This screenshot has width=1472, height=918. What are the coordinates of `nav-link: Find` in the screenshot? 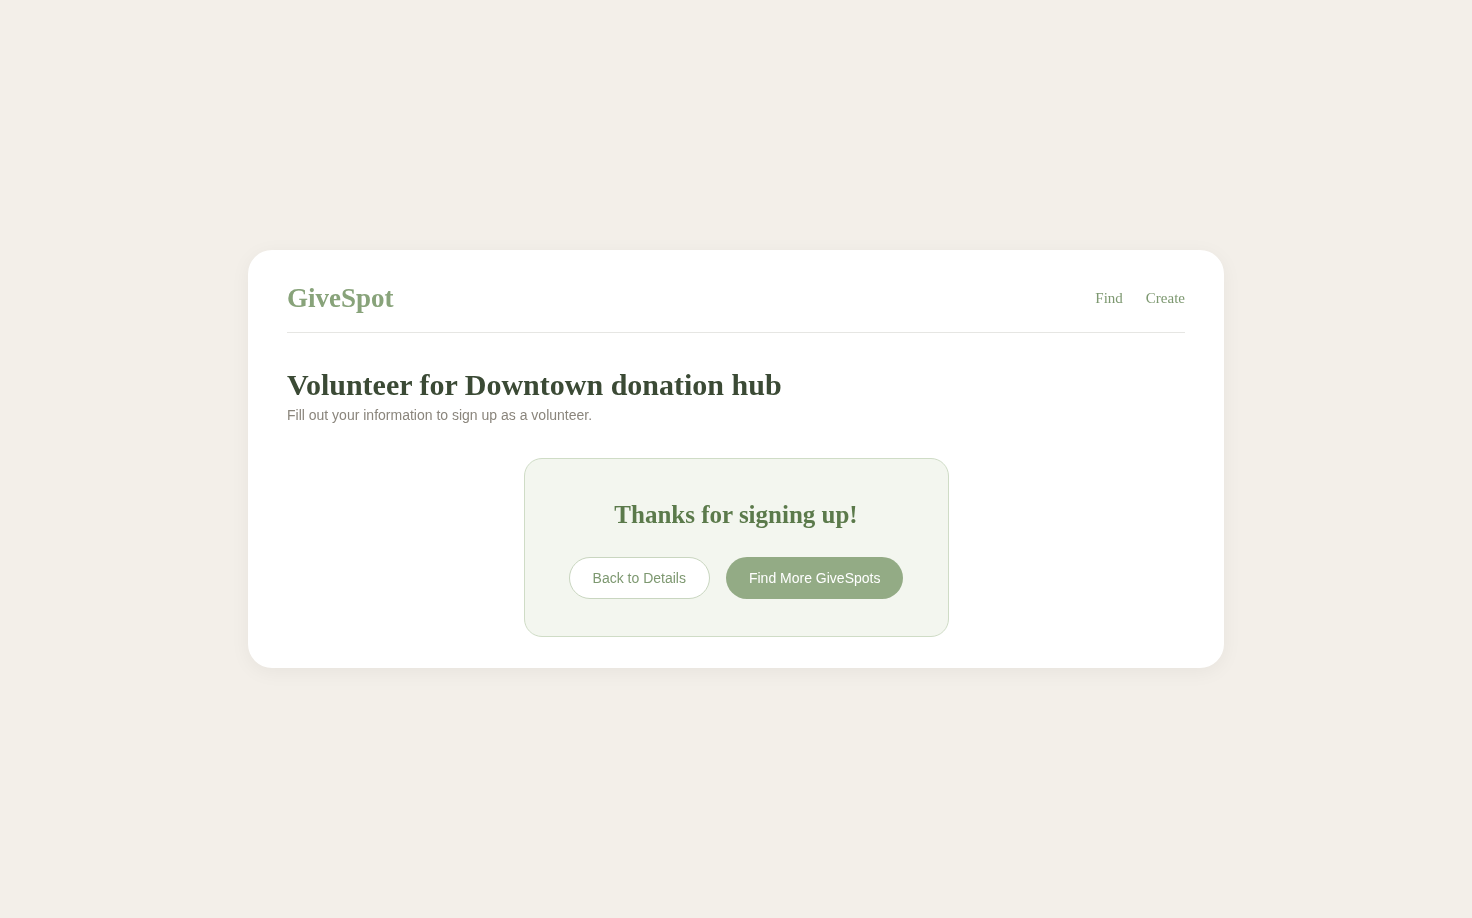 It's located at (1109, 298).